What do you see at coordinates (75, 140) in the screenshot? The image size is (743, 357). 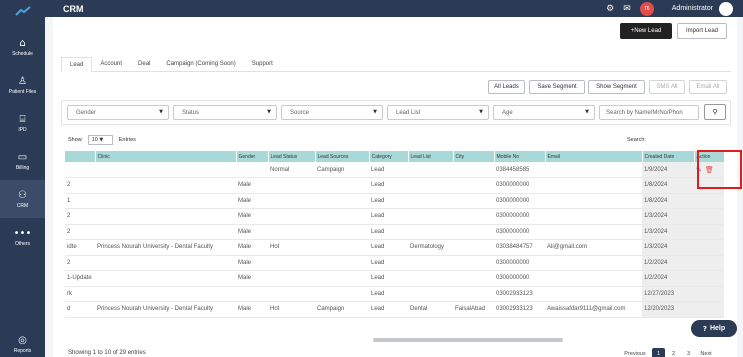 I see `show-label: Show` at bounding box center [75, 140].